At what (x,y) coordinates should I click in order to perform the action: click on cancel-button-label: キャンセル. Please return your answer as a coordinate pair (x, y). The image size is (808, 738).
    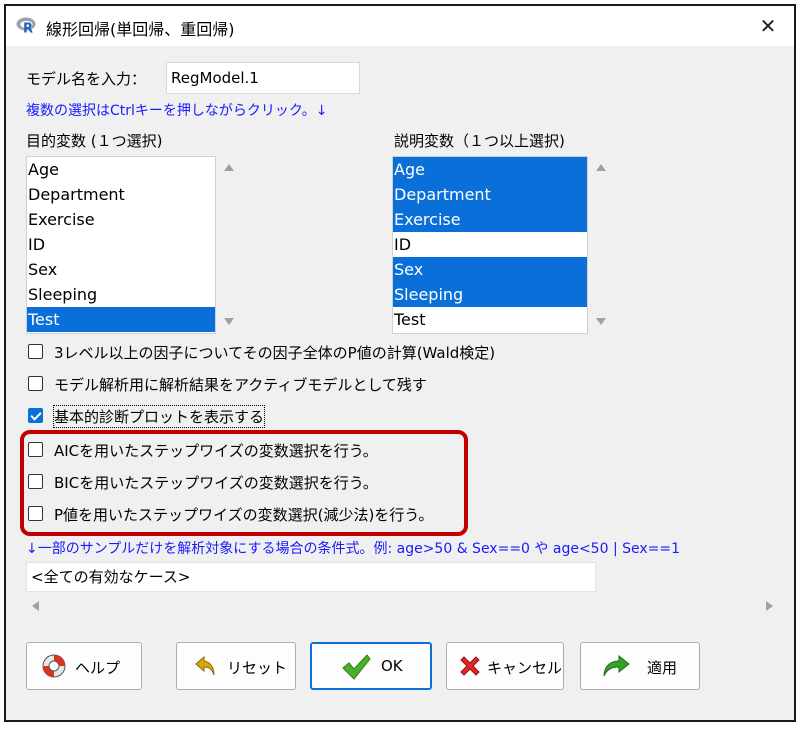
    Looking at the image, I should click on (525, 668).